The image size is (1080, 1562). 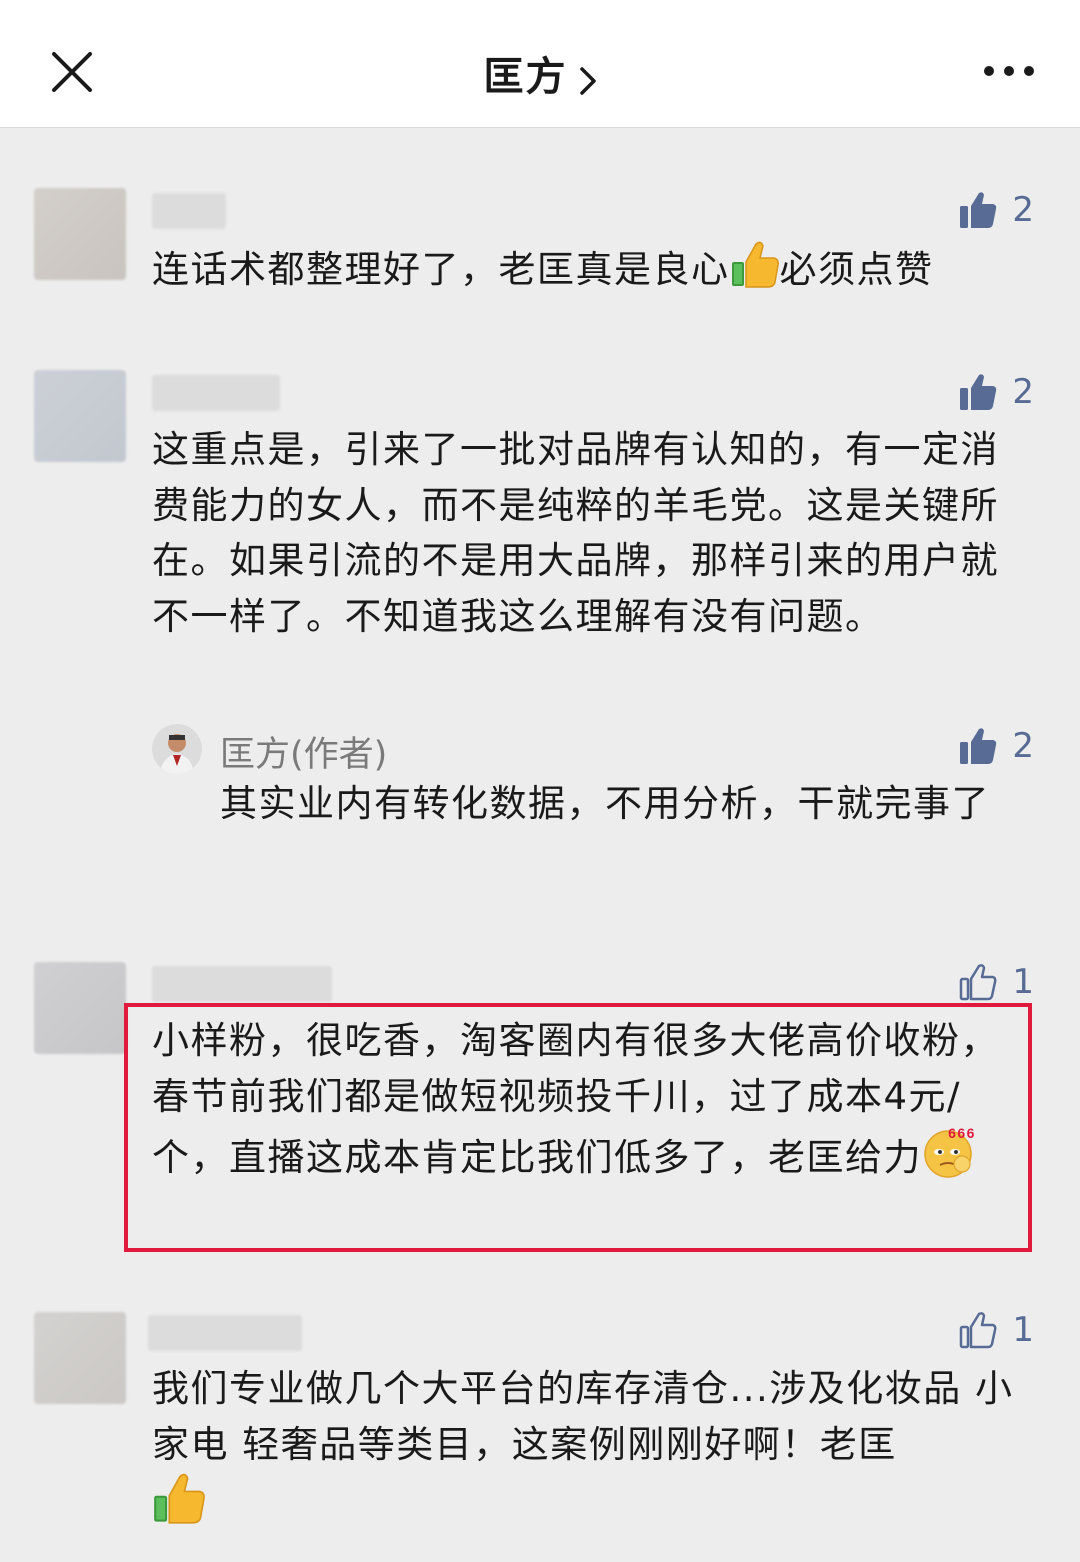 What do you see at coordinates (592, 273) in the screenshot?
I see `comment-text: 连话术都整理好了，老匡真是良心 必须点赞` at bounding box center [592, 273].